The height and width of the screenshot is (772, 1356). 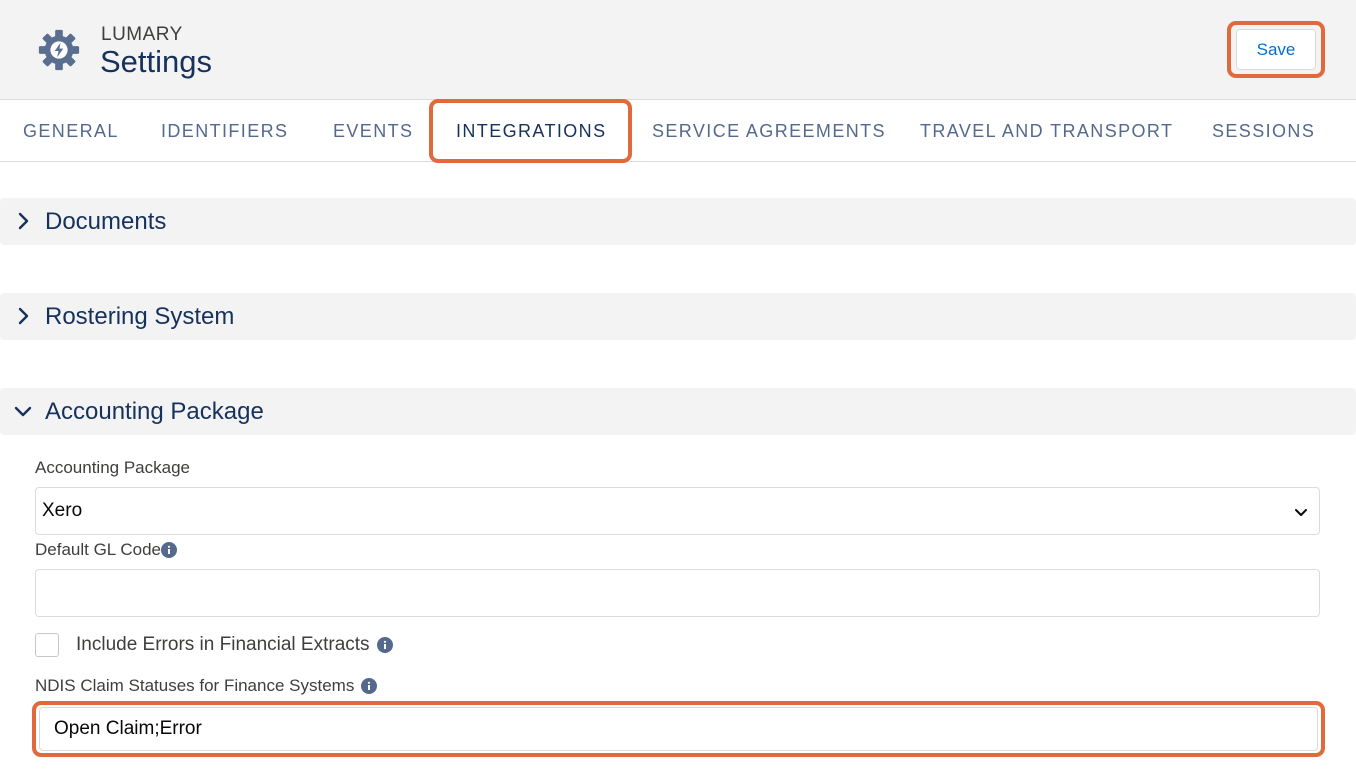 What do you see at coordinates (678, 411) in the screenshot?
I see `section-accounting-package-header: Accounting Package` at bounding box center [678, 411].